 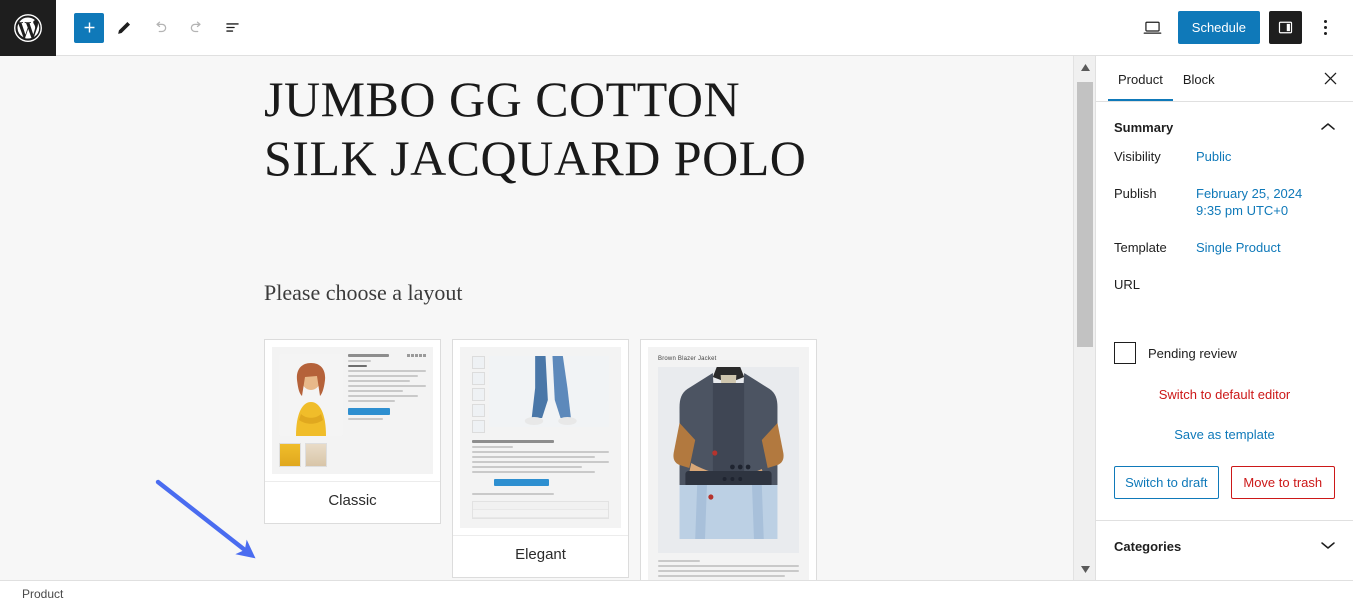 What do you see at coordinates (89, 27) in the screenshot?
I see `add-block-button` at bounding box center [89, 27].